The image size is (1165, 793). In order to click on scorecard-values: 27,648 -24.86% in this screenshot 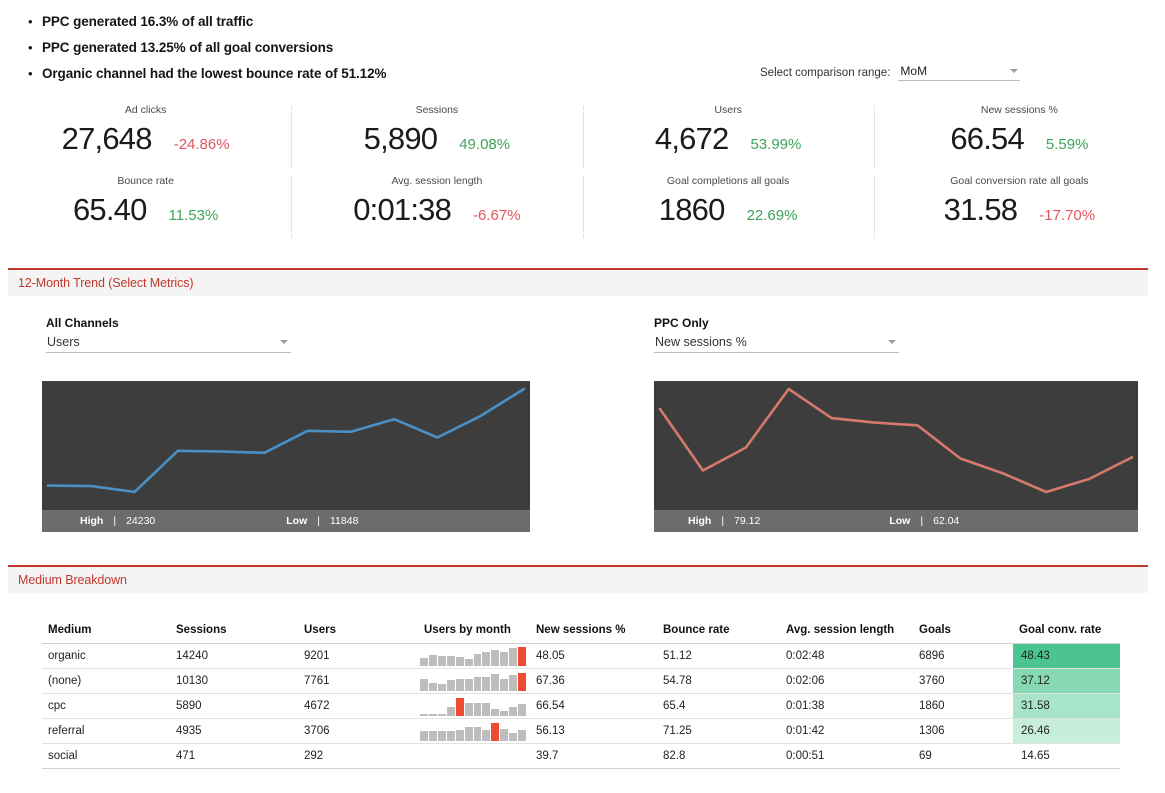, I will do `click(145, 142)`.